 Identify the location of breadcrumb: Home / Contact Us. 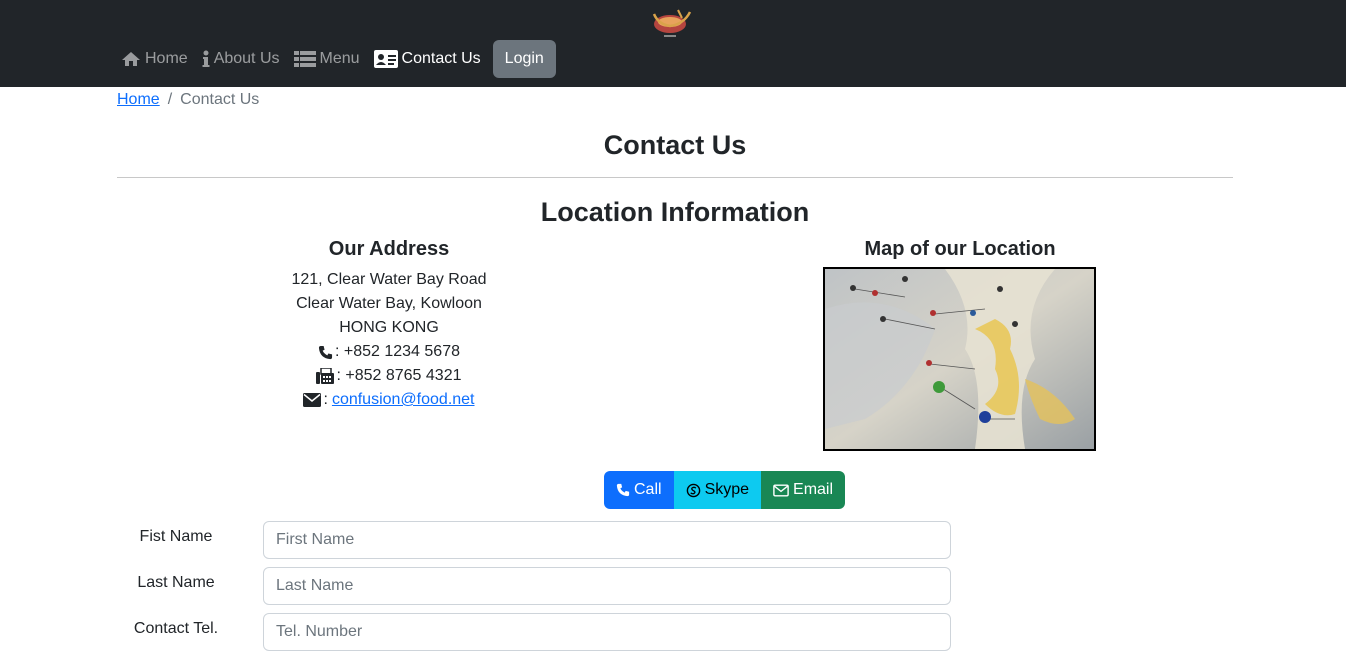
(188, 100).